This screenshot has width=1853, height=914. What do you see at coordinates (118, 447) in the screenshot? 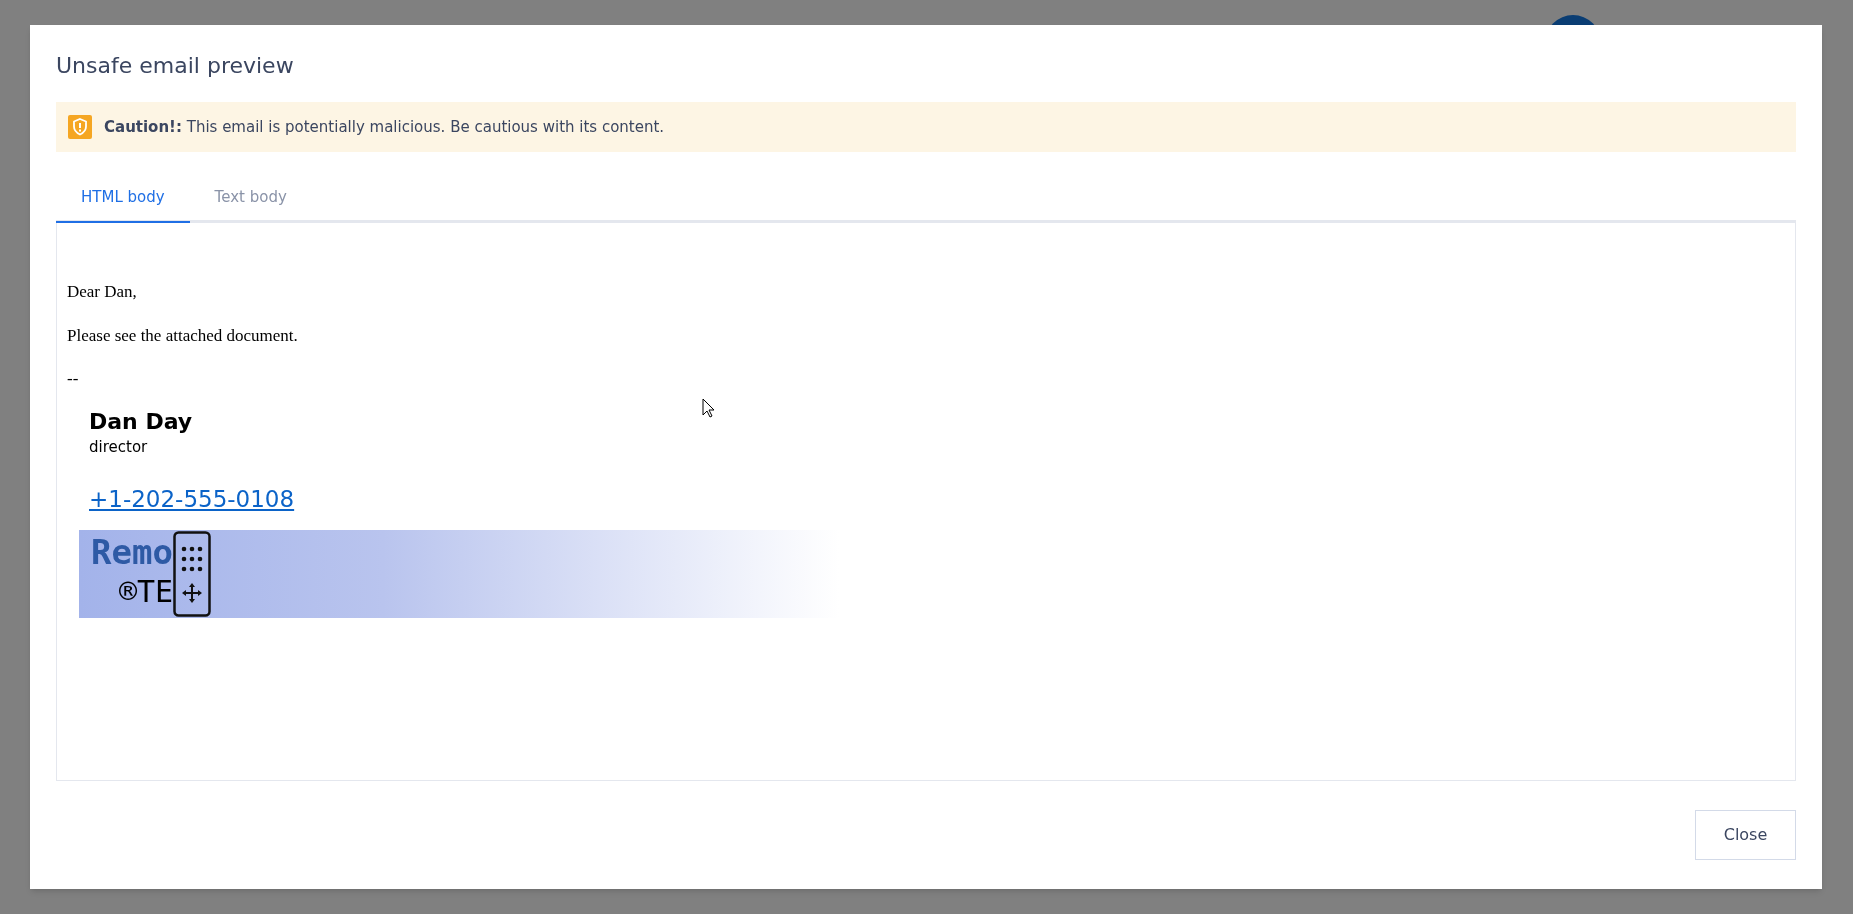
I see `signature-role: director` at bounding box center [118, 447].